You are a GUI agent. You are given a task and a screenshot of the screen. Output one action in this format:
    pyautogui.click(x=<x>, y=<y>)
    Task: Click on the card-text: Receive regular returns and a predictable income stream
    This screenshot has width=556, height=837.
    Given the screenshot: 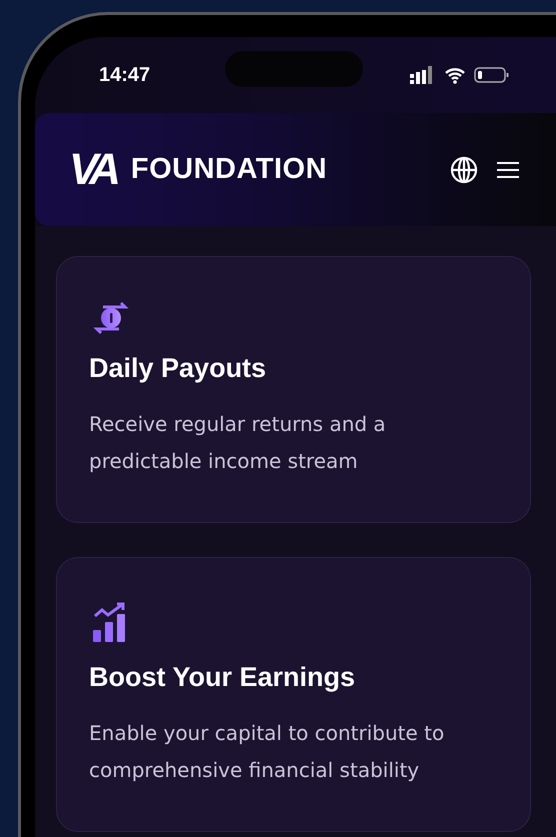 What is the action you would take?
    pyautogui.click(x=238, y=443)
    